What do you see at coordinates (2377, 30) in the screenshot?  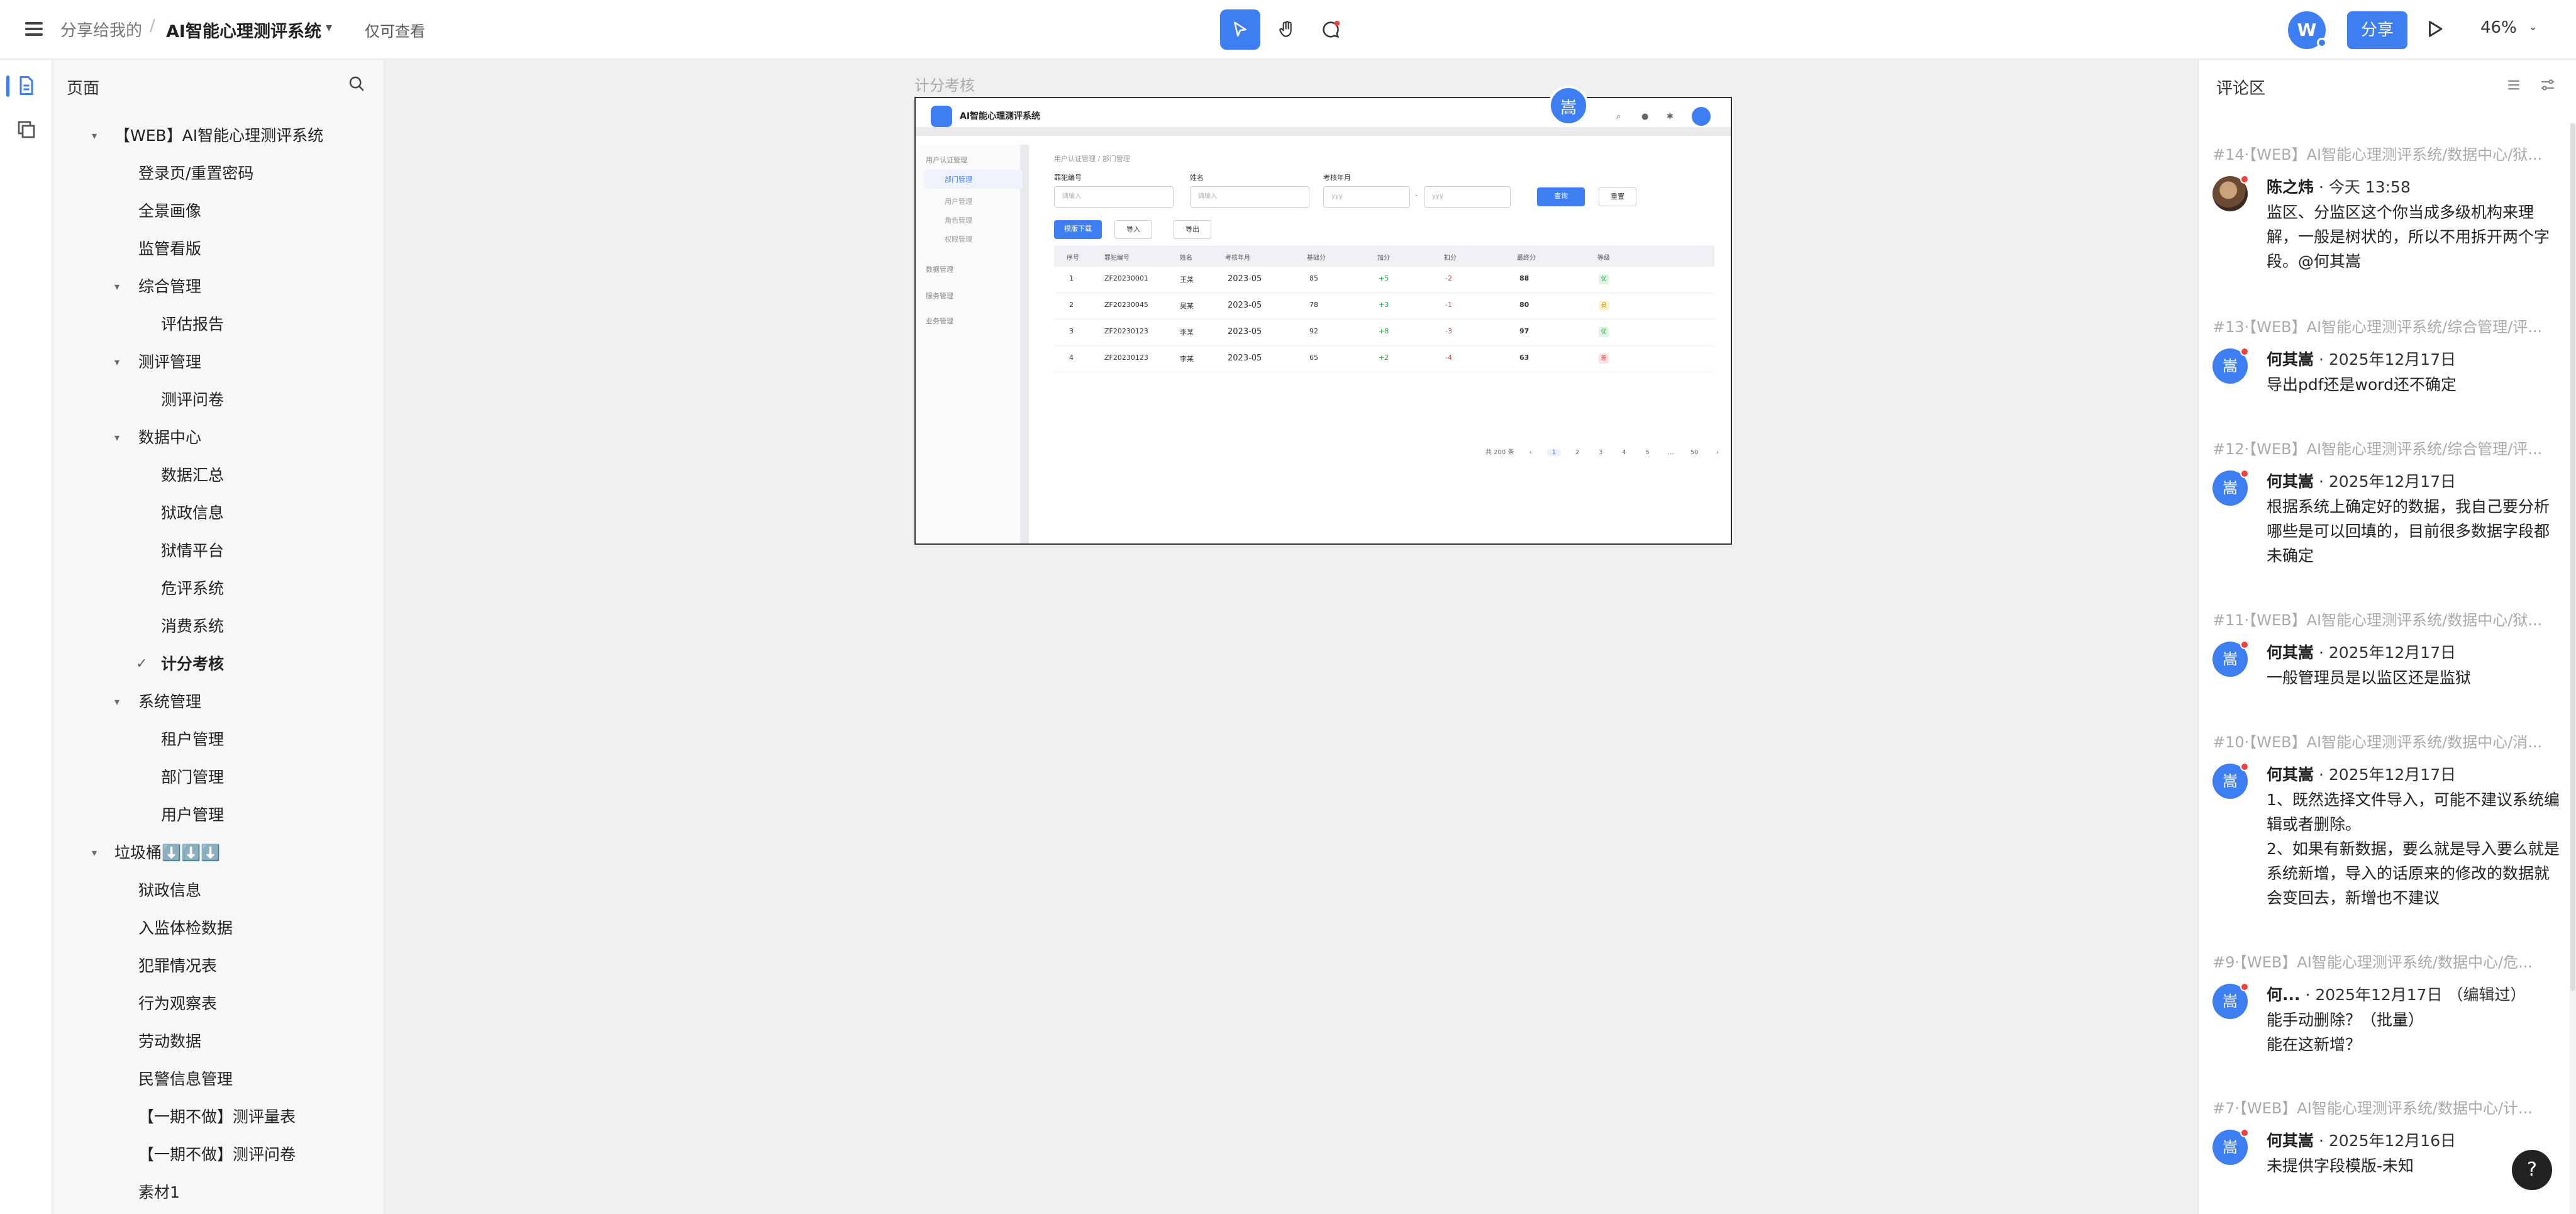 I see `share-button: 分享` at bounding box center [2377, 30].